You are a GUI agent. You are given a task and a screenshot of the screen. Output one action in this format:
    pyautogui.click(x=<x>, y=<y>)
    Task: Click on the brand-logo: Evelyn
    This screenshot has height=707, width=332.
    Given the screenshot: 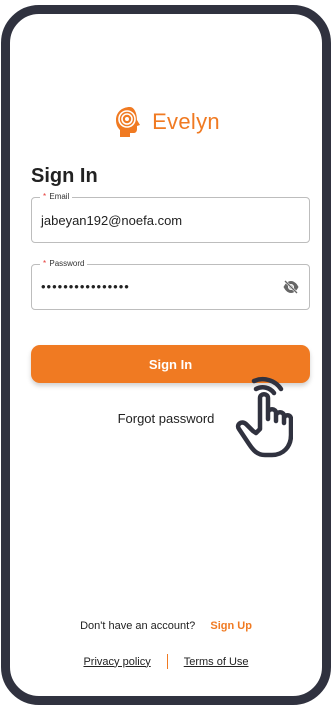 What is the action you would take?
    pyautogui.click(x=166, y=122)
    